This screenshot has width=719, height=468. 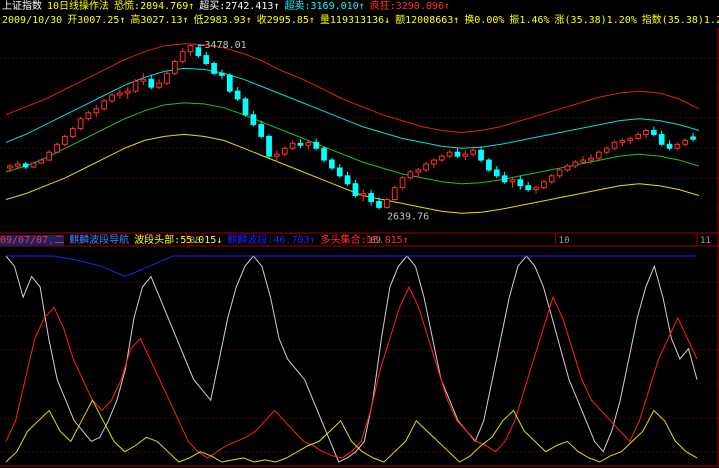 I want to click on ohlc-field-0: 2009/10/30, so click(x=32, y=20).